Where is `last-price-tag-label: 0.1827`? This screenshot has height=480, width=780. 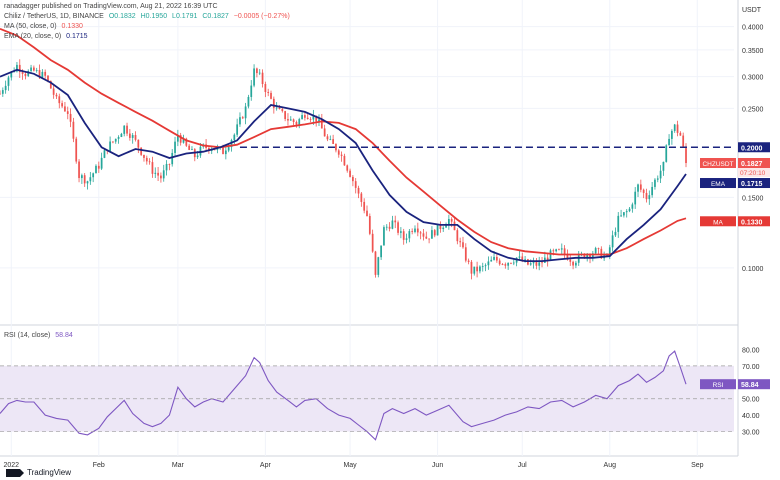
last-price-tag-label: 0.1827 is located at coordinates (752, 164).